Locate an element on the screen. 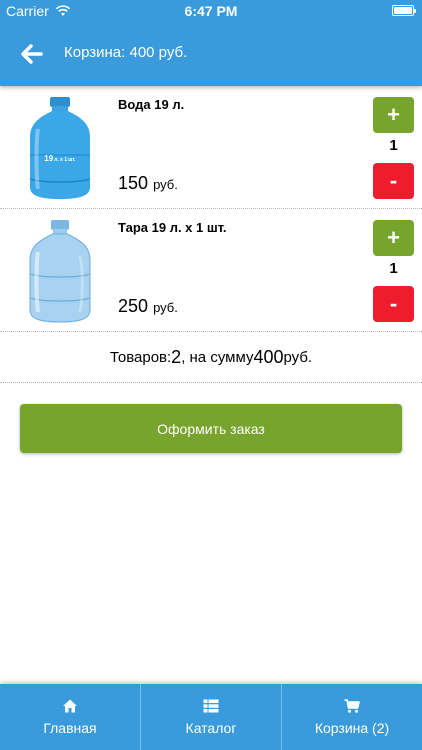 This screenshot has height=750, width=422. cart-summary: Товаров: 2, на сумму 400 руб. is located at coordinates (211, 358).